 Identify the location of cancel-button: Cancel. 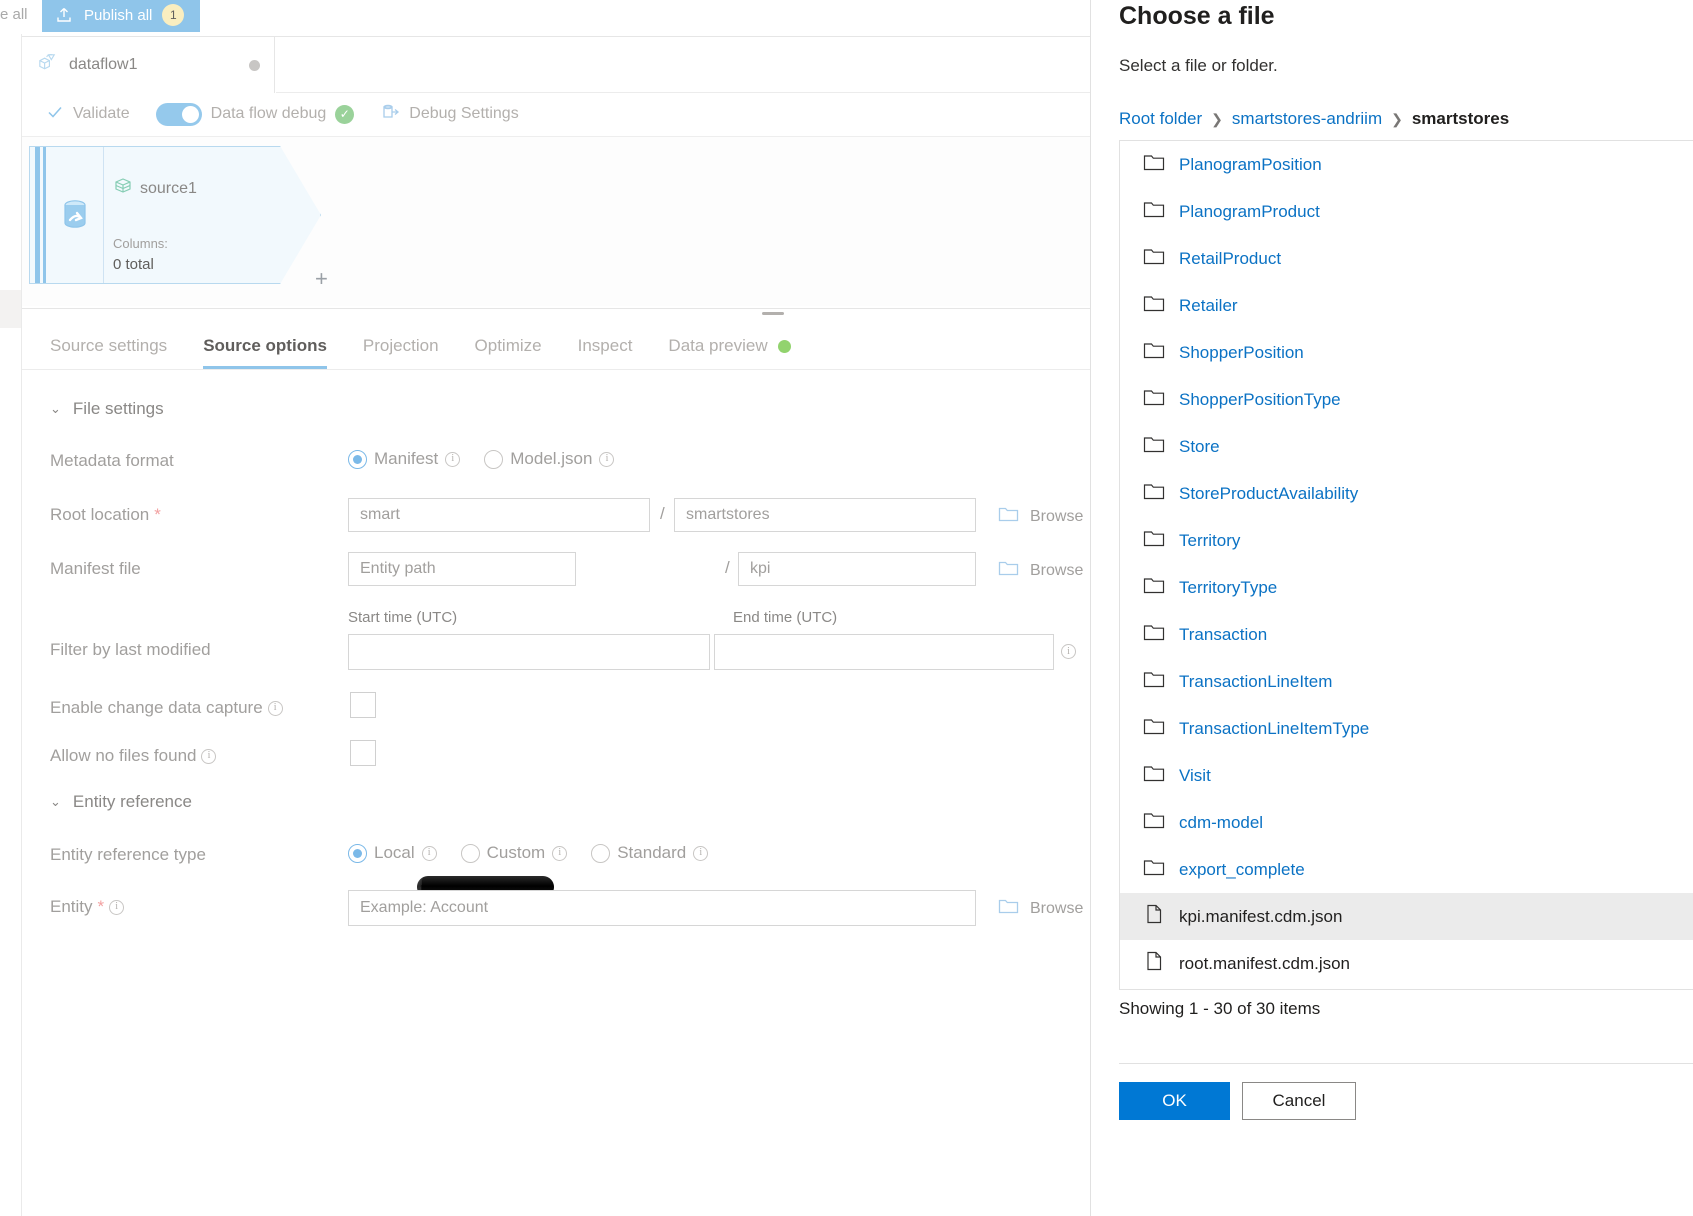
(1299, 1101).